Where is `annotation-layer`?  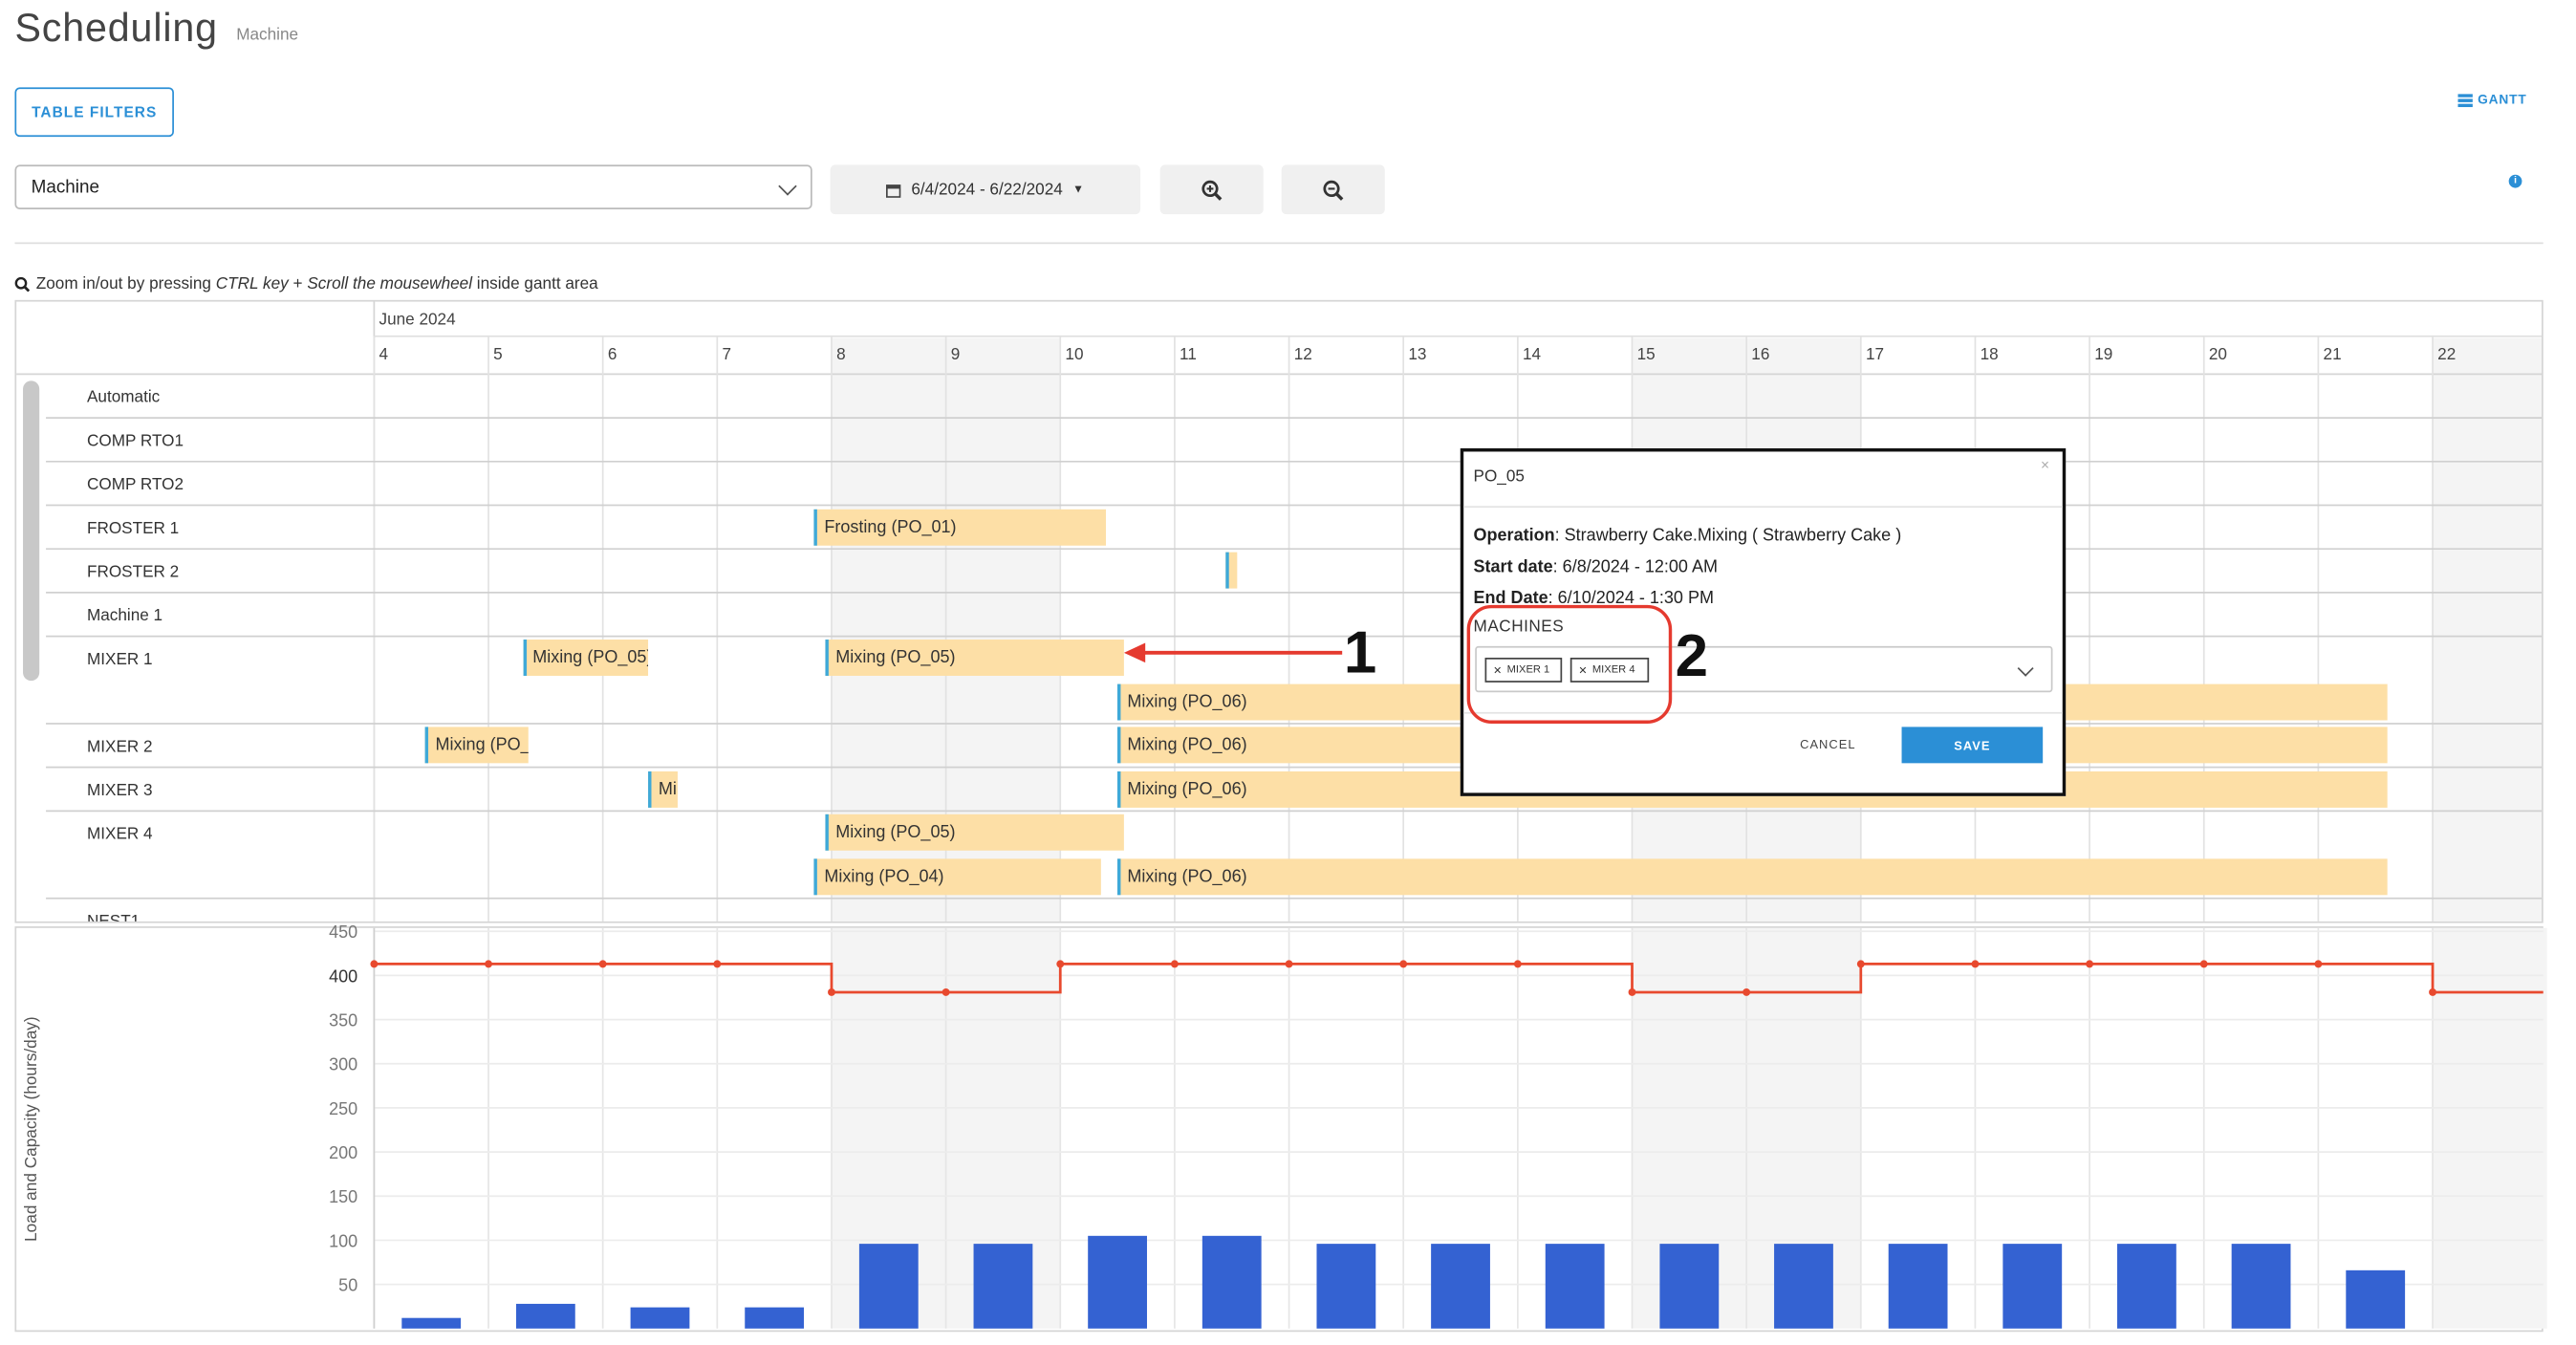 annotation-layer is located at coordinates (1398, 664).